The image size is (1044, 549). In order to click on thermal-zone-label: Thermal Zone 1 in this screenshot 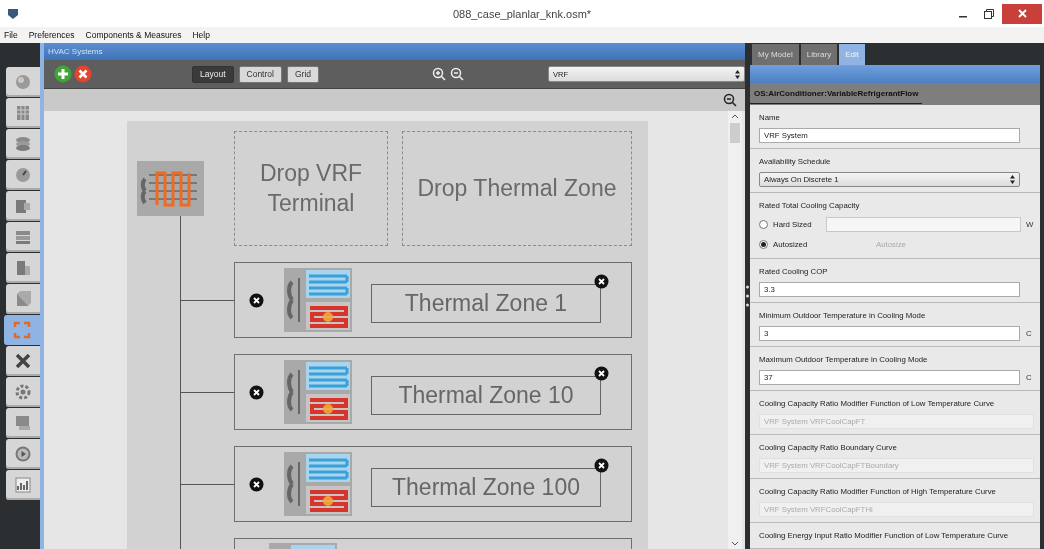, I will do `click(486, 303)`.